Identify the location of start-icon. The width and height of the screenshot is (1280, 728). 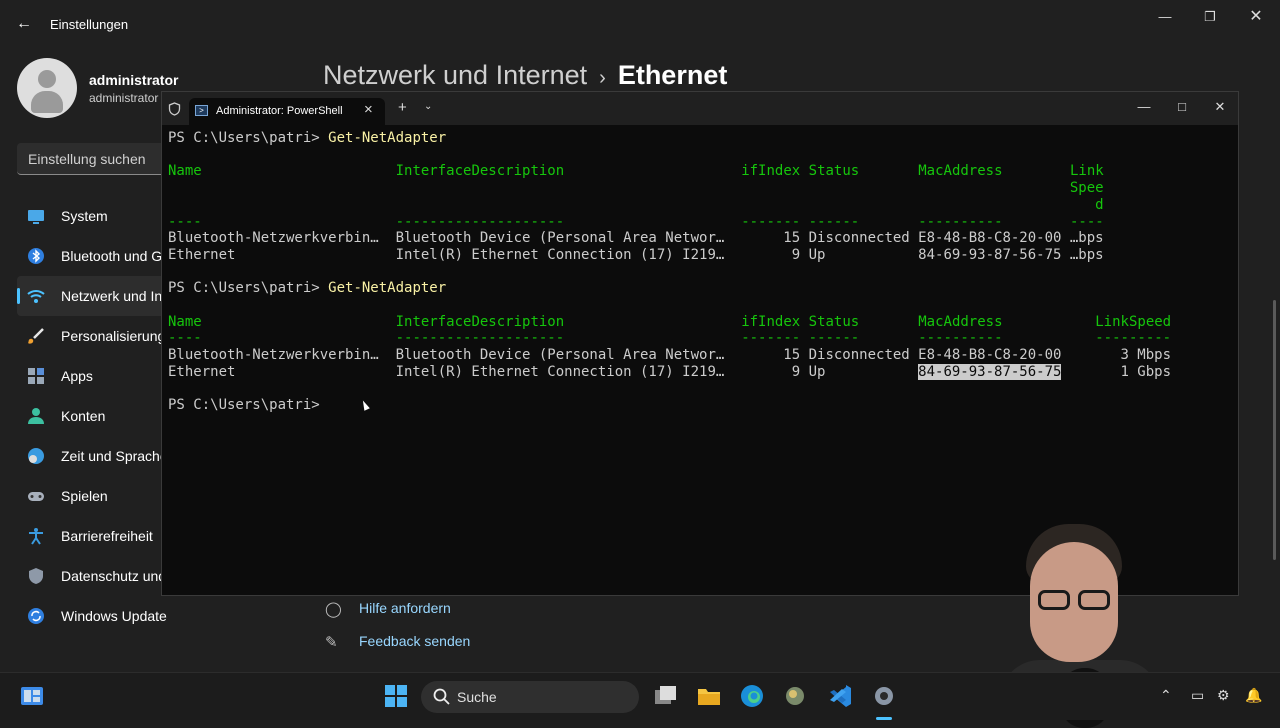
(396, 696).